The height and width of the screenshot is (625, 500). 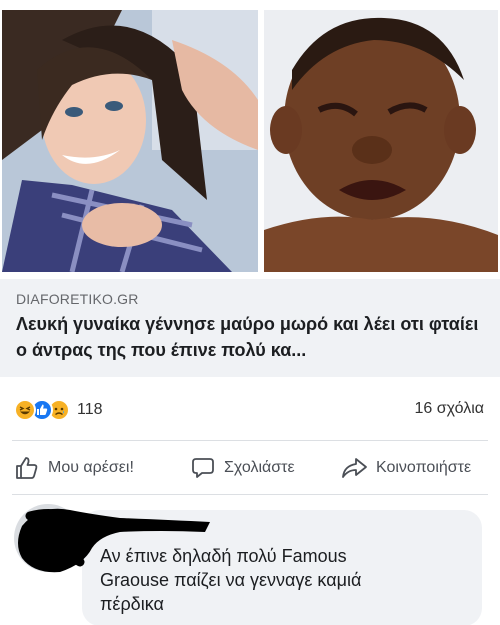 What do you see at coordinates (203, 468) in the screenshot?
I see `speech-bubble-icon` at bounding box center [203, 468].